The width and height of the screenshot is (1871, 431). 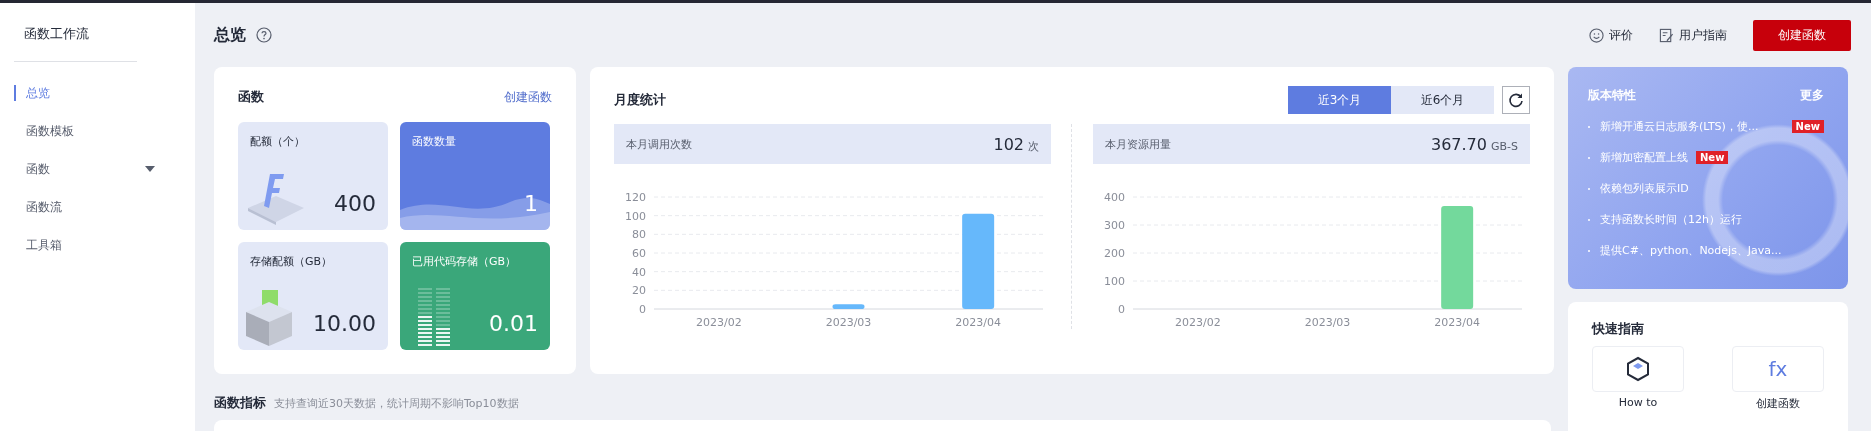 What do you see at coordinates (251, 97) in the screenshot?
I see `card-title: 函数` at bounding box center [251, 97].